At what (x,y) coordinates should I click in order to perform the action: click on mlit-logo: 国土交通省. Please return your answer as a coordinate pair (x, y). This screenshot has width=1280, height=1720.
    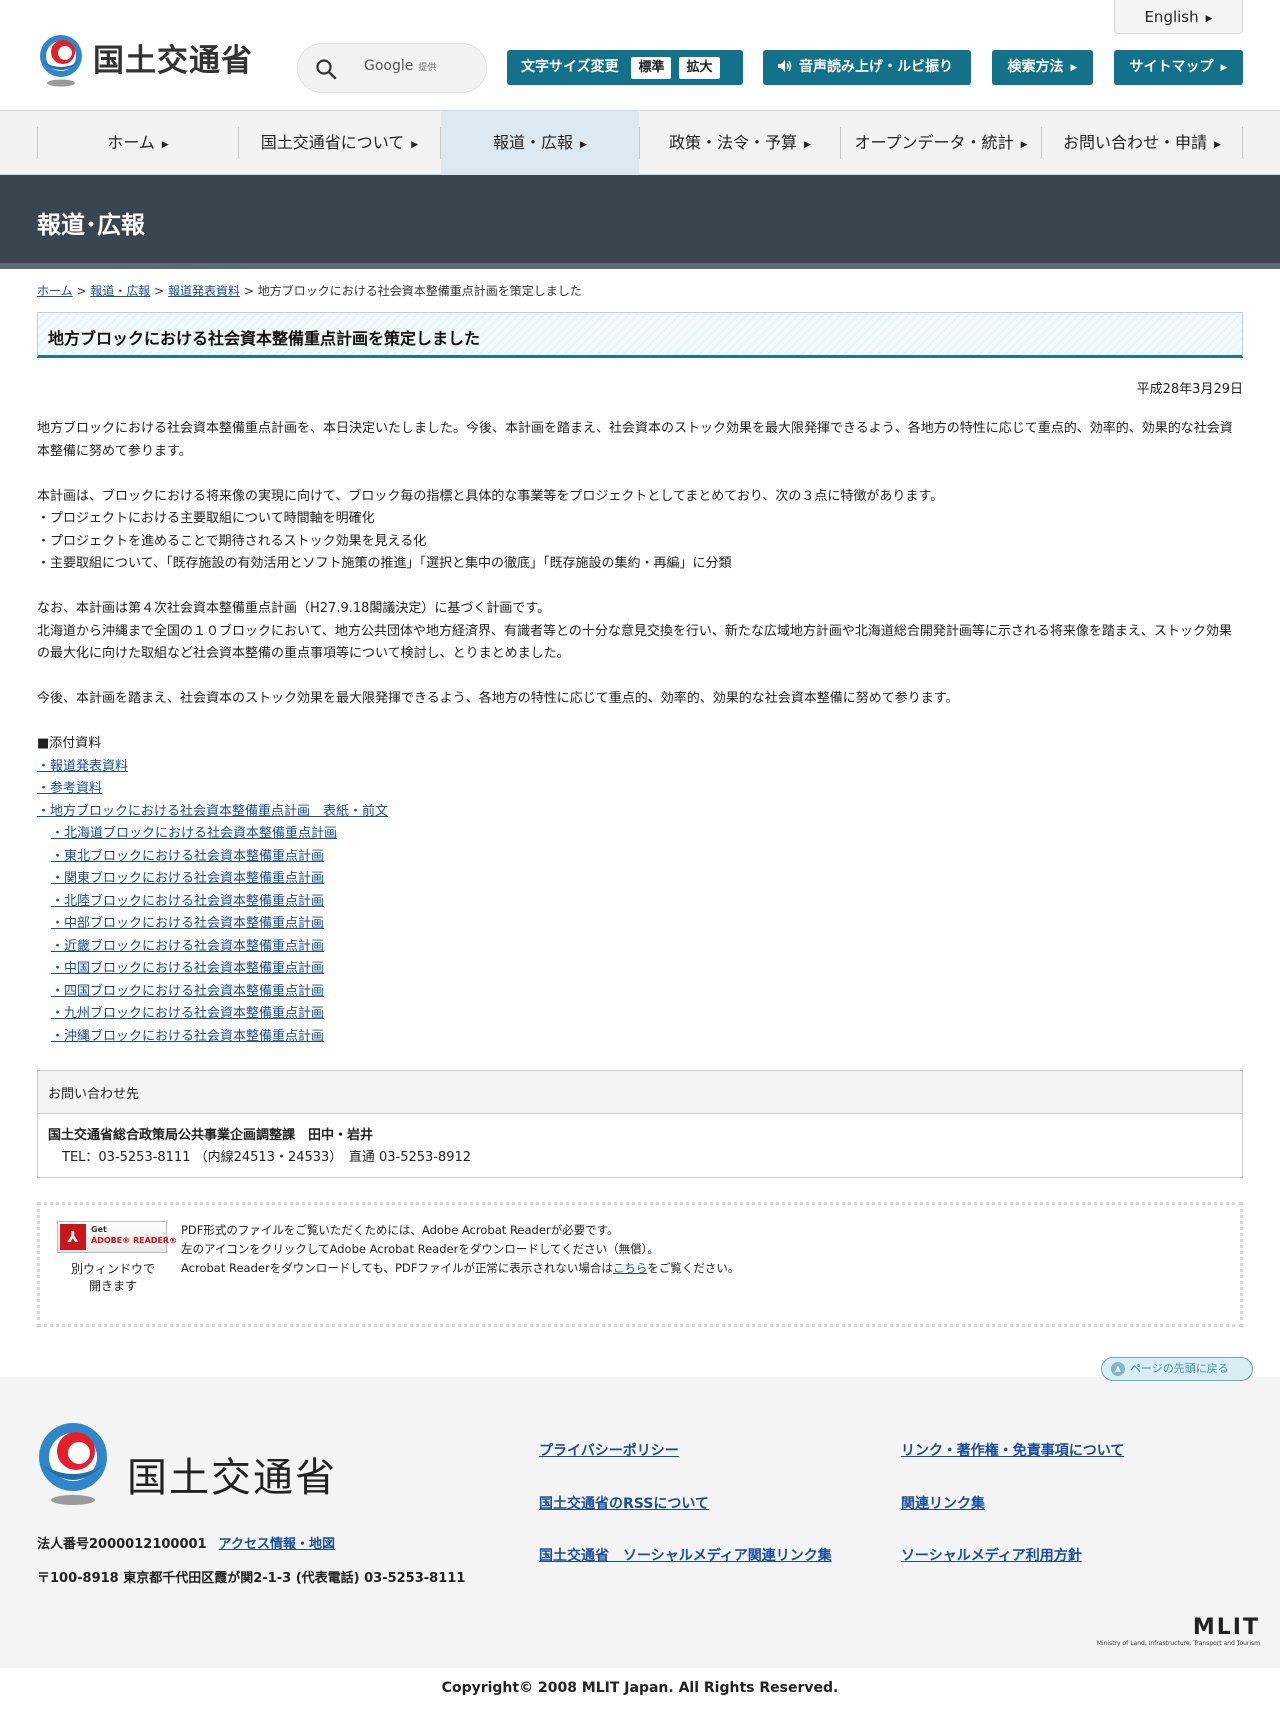
    Looking at the image, I should click on (152, 61).